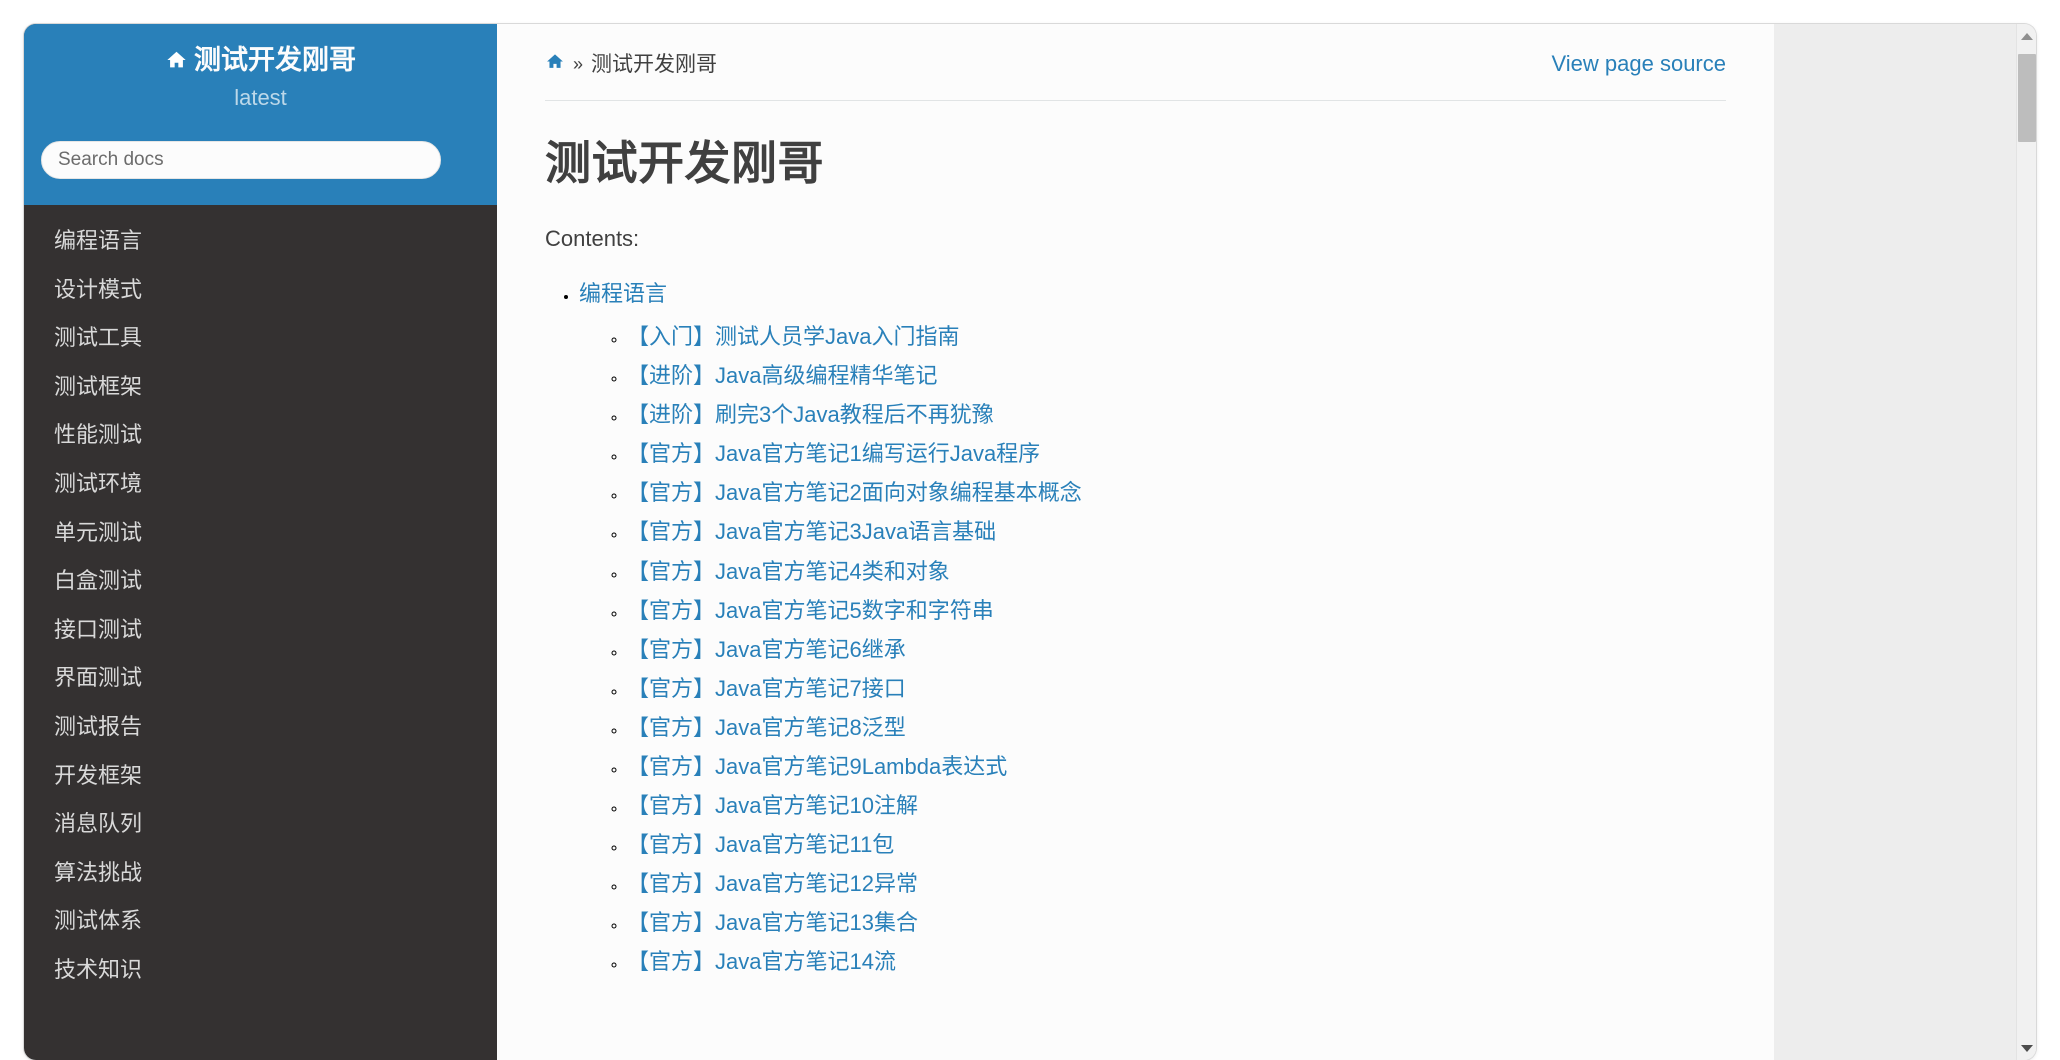 This screenshot has height=1060, width=2060. I want to click on toctree-l2: 【官方】Java官方笔记9Lambda表达式, so click(1176, 767).